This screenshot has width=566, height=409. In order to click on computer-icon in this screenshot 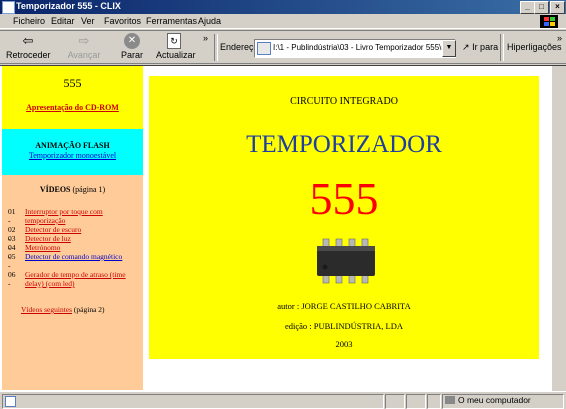, I will do `click(450, 400)`.